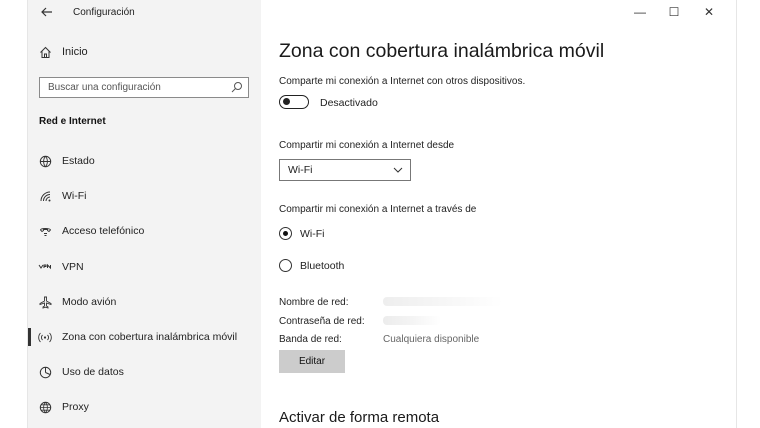 This screenshot has height=428, width=760. I want to click on share-from-label: Compartir mi conexión a Internet desde, so click(367, 145).